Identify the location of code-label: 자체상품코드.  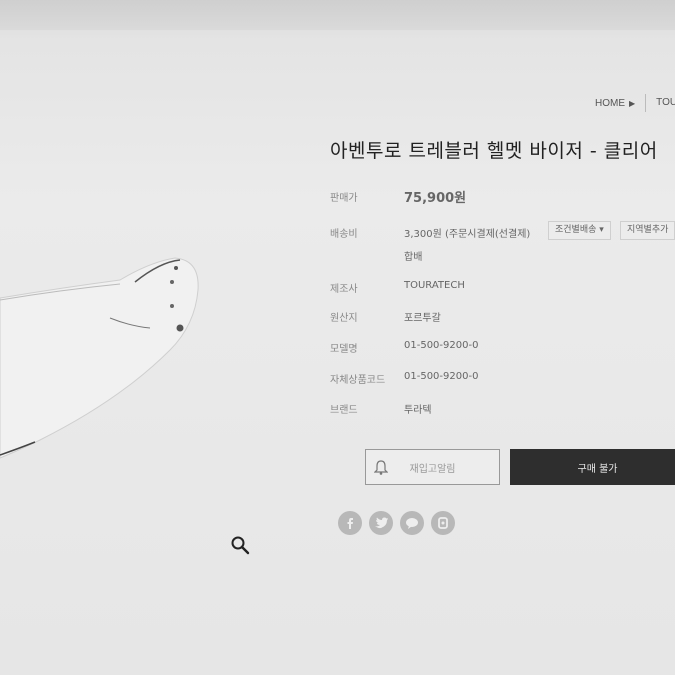
(358, 380).